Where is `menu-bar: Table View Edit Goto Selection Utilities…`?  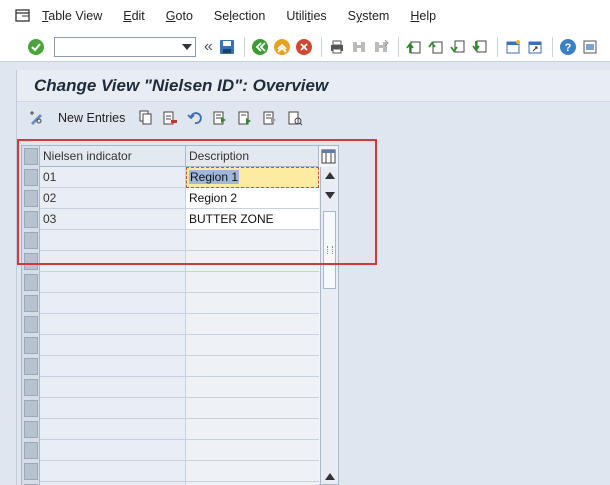
menu-bar: Table View Edit Goto Selection Utilities… is located at coordinates (305, 16).